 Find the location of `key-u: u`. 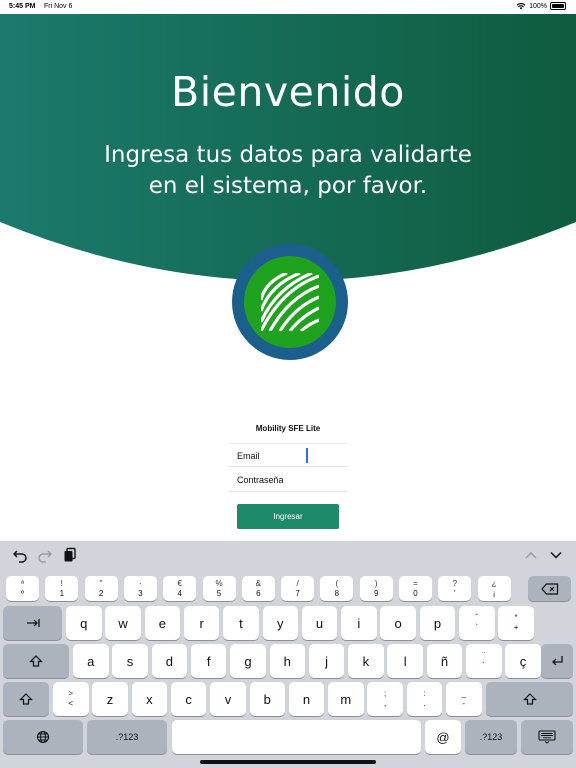

key-u: u is located at coordinates (319, 623).